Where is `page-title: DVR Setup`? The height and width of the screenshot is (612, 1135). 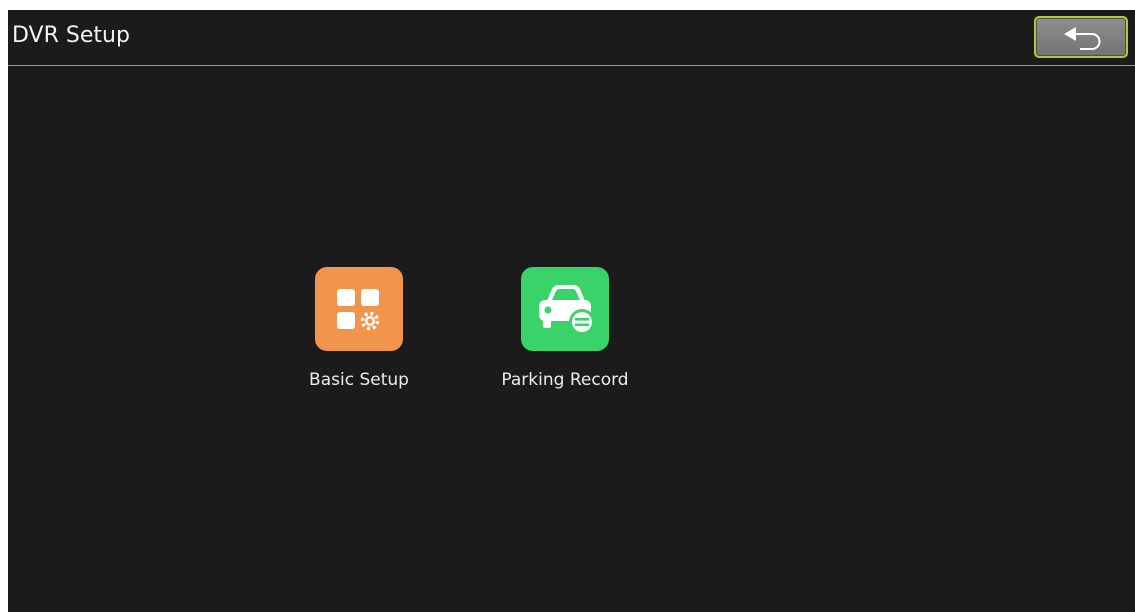
page-title: DVR Setup is located at coordinates (71, 35).